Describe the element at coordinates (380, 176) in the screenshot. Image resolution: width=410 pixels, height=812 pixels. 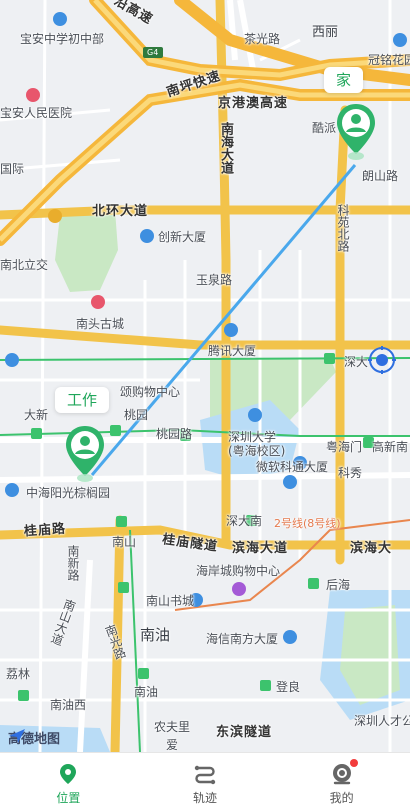
I see `map-label: 朗山路` at that location.